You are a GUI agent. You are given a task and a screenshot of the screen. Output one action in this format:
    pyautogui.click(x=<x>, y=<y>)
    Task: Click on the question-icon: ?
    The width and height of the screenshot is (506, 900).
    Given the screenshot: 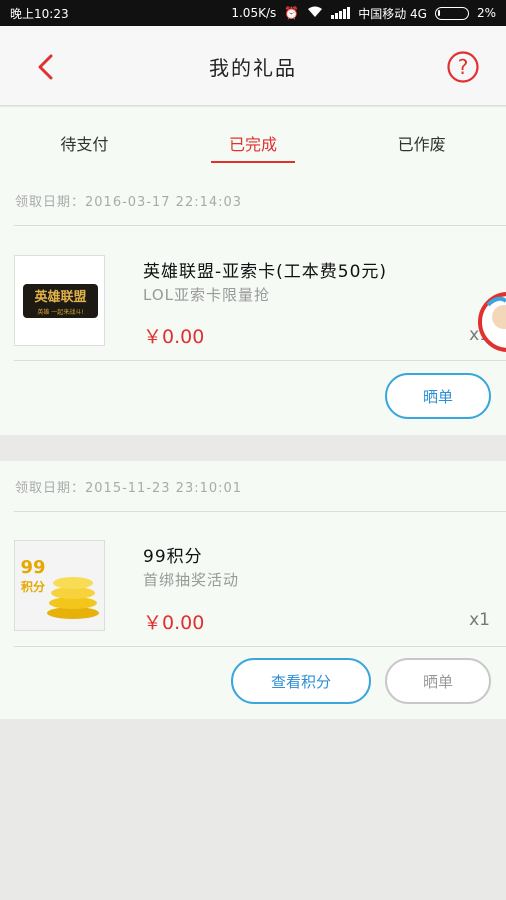 What is the action you would take?
    pyautogui.click(x=463, y=67)
    